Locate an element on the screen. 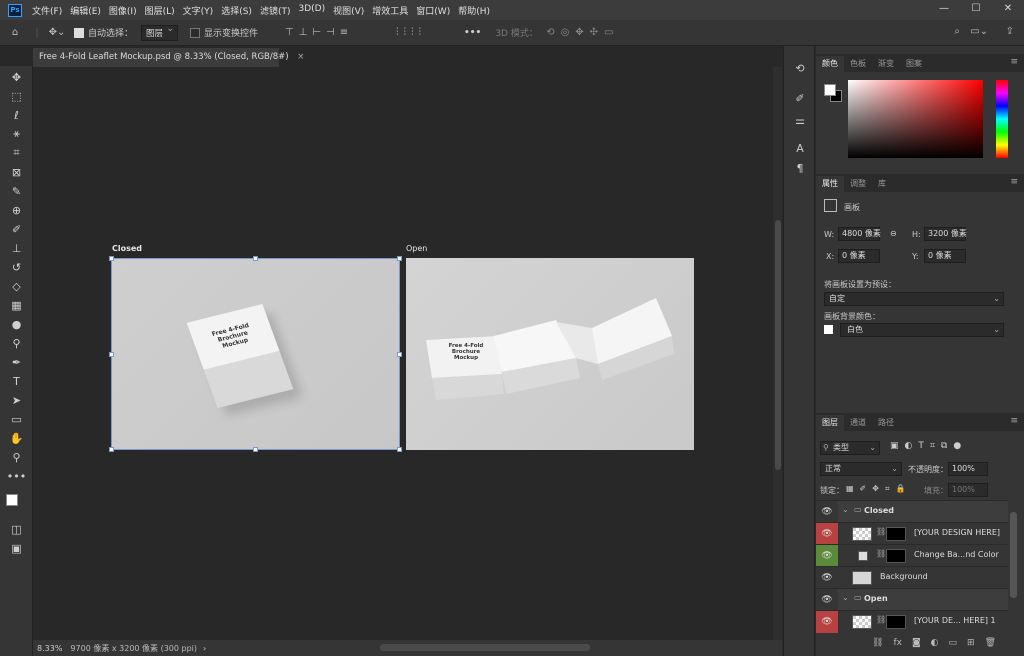 Image resolution: width=1024 pixels, height=656 pixels. type-tool-icon: T is located at coordinates (16, 381).